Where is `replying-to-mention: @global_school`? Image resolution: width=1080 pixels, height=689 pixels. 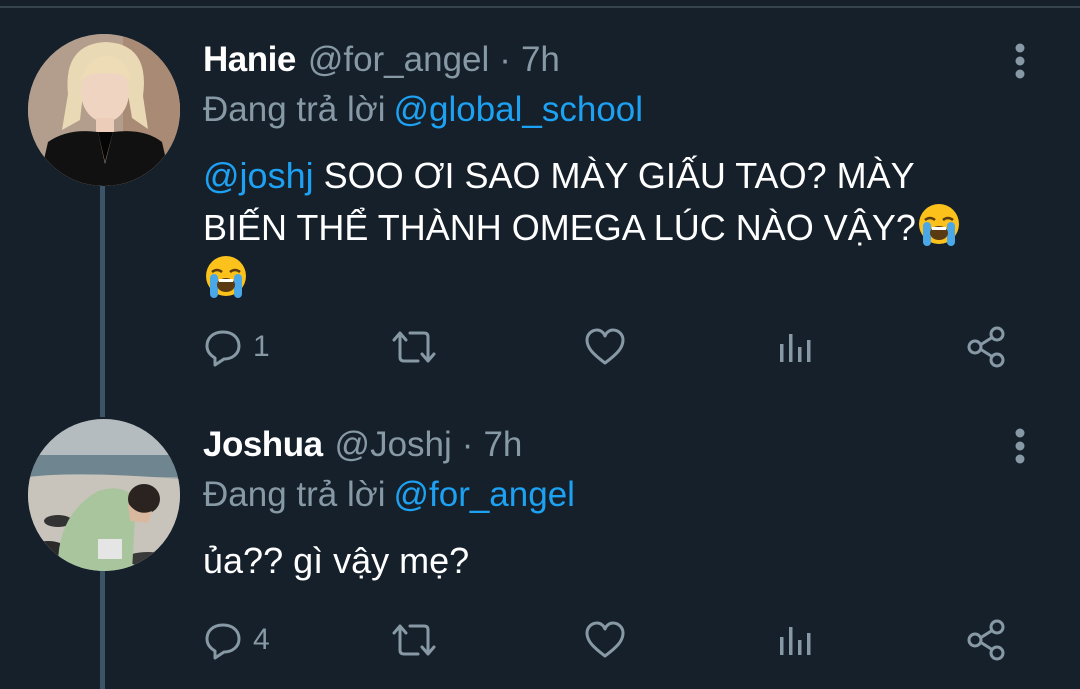
replying-to-mention: @global_school is located at coordinates (518, 109).